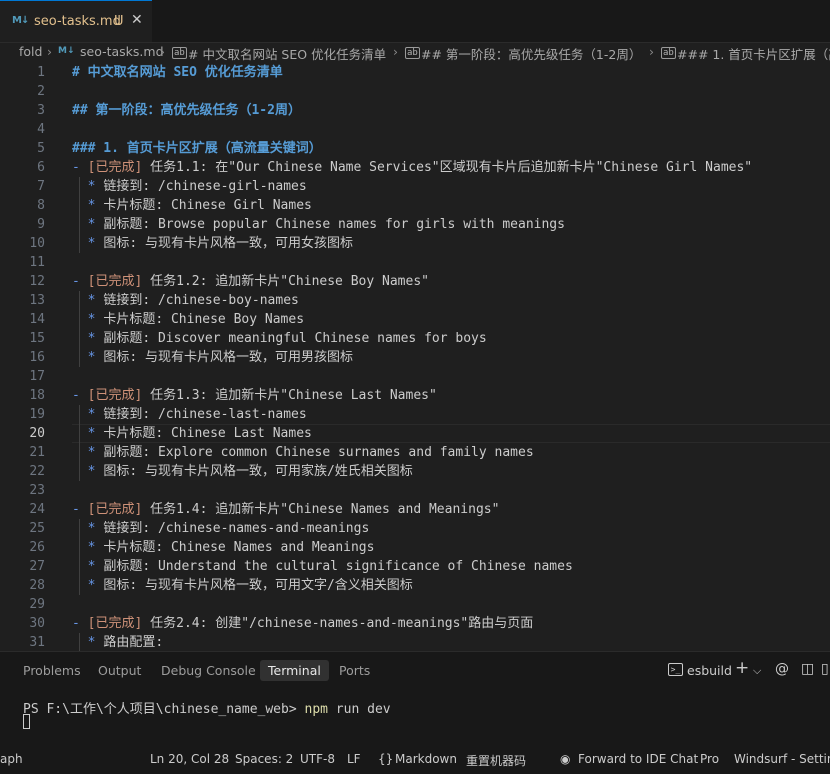 Image resolution: width=830 pixels, height=774 pixels. Describe the element at coordinates (354, 670) in the screenshot. I see `tab-ports: Ports` at that location.